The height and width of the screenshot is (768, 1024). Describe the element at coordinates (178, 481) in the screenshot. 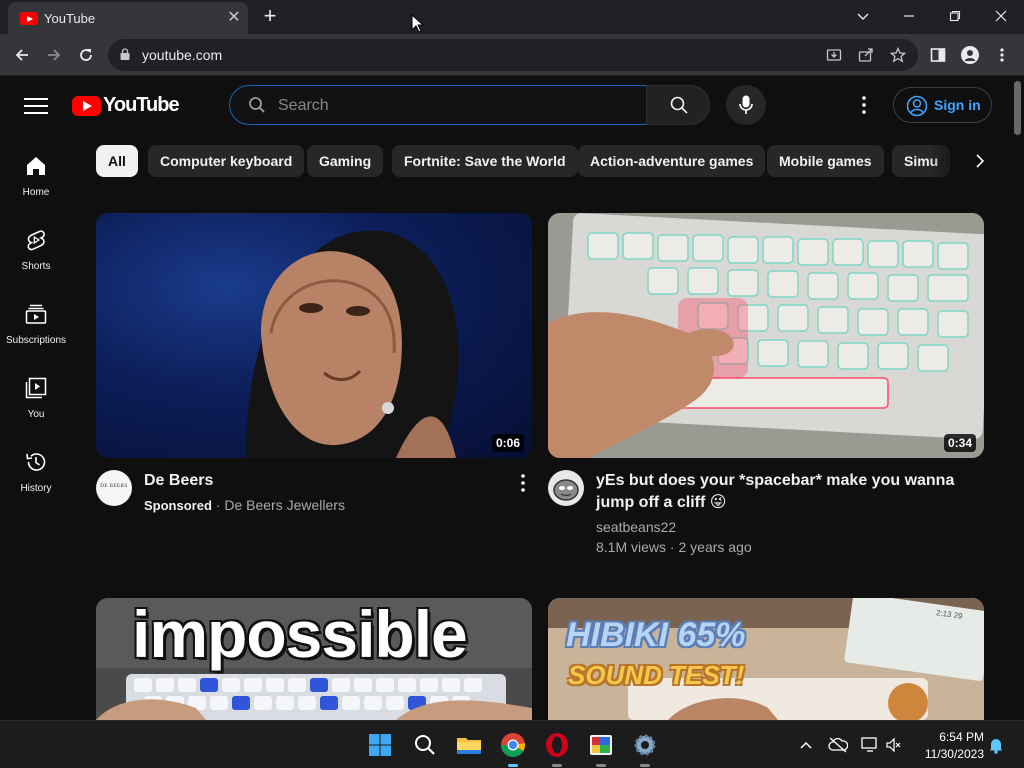

I see `video-title: De Beers` at that location.